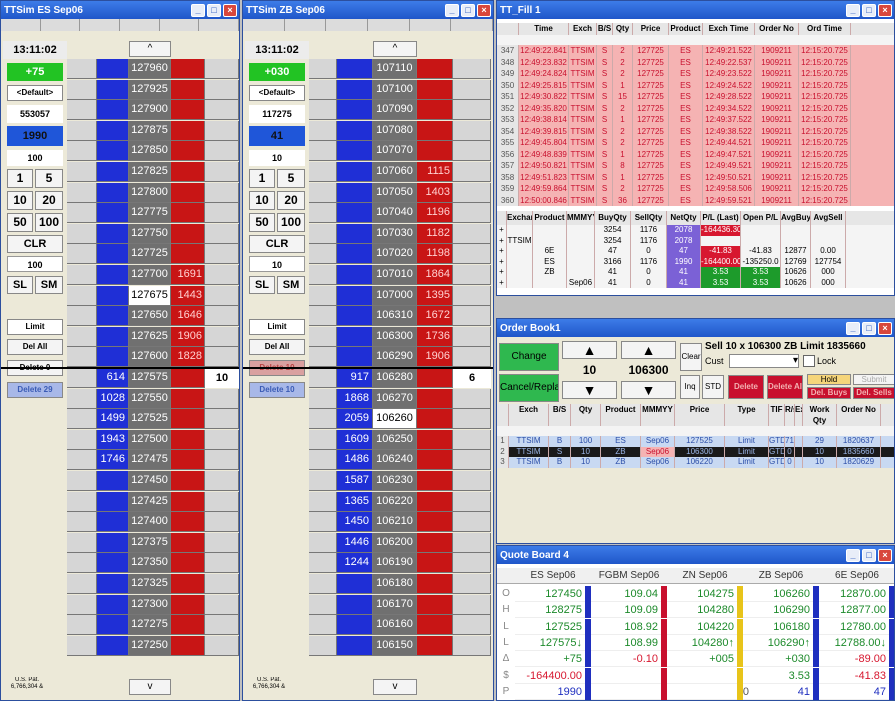 The height and width of the screenshot is (701, 895). What do you see at coordinates (854, 627) in the screenshot?
I see `quote-cell: 12780.00` at bounding box center [854, 627].